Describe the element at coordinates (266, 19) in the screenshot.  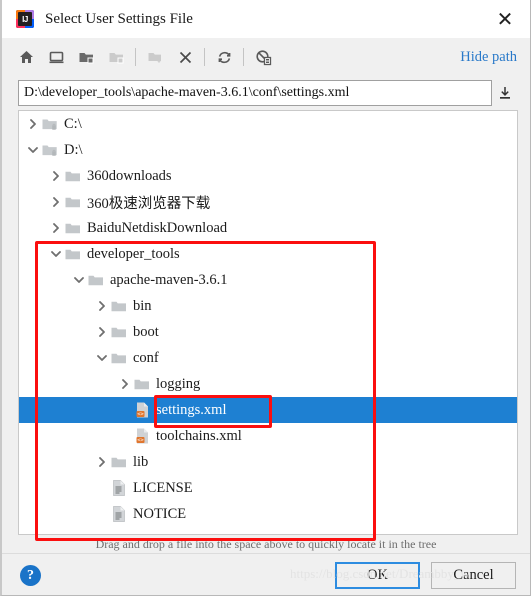
I see `title-bar: IJ Select User Settings File ✕` at that location.